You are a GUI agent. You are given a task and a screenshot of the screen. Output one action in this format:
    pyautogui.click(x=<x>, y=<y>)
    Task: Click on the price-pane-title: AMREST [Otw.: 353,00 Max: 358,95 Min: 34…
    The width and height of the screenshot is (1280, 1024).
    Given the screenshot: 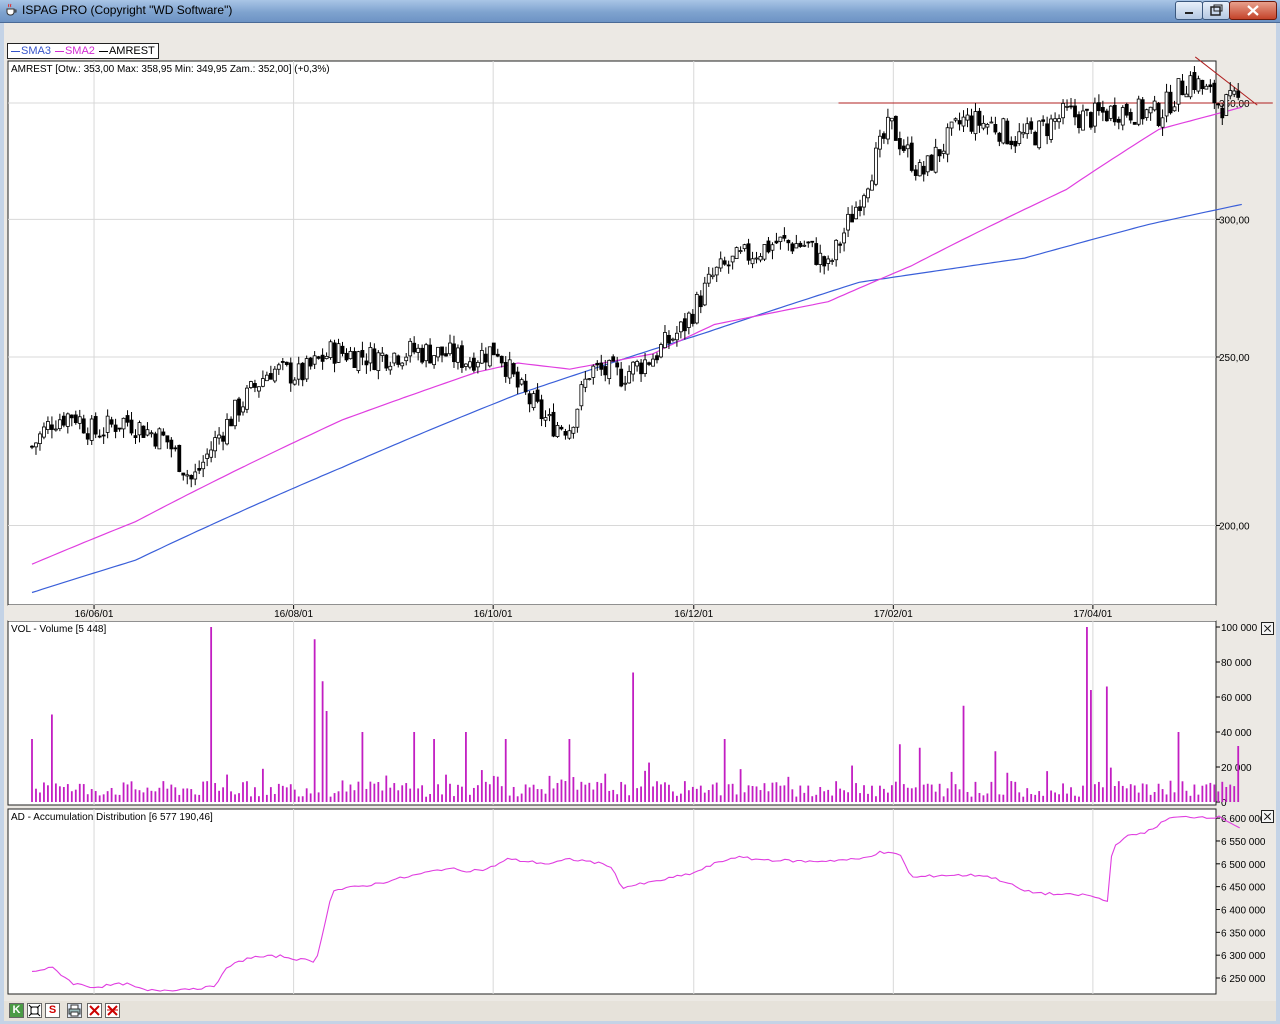 What is the action you would take?
    pyautogui.click(x=170, y=69)
    